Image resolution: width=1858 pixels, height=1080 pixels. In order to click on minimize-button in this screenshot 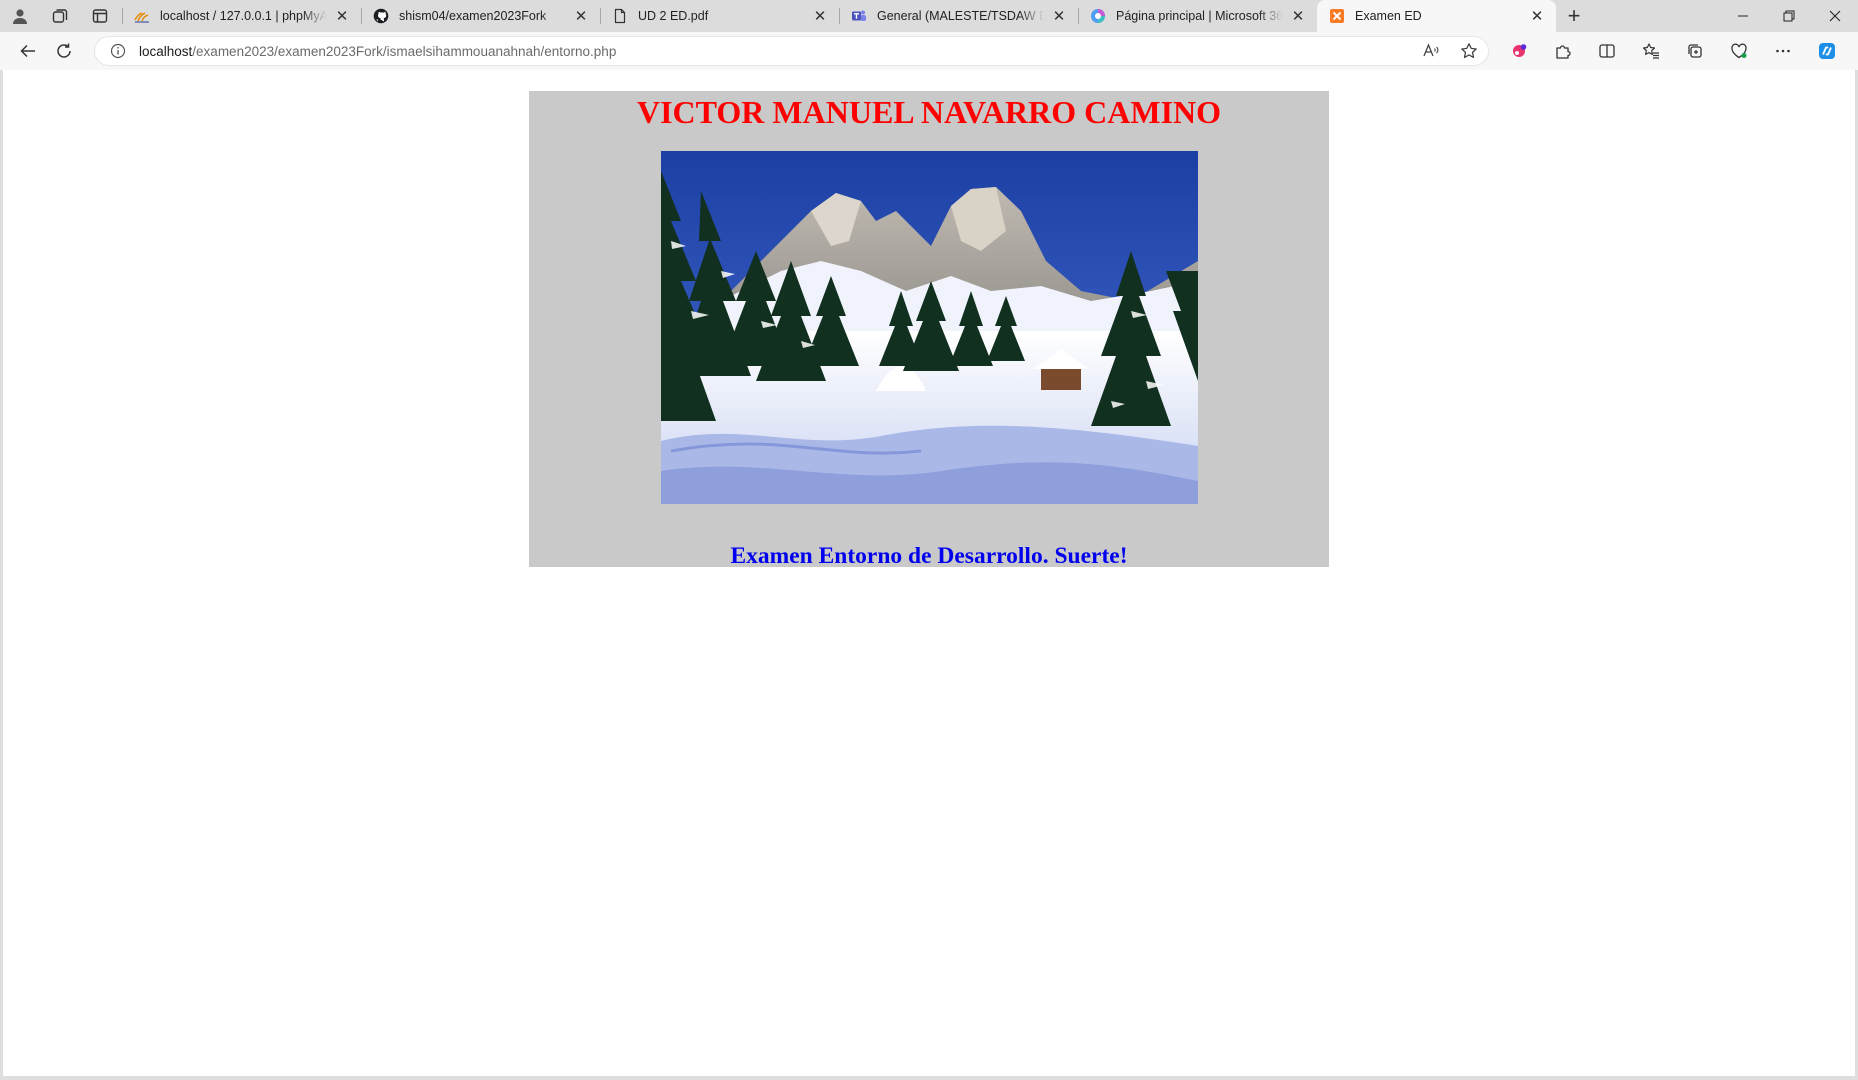, I will do `click(1743, 16)`.